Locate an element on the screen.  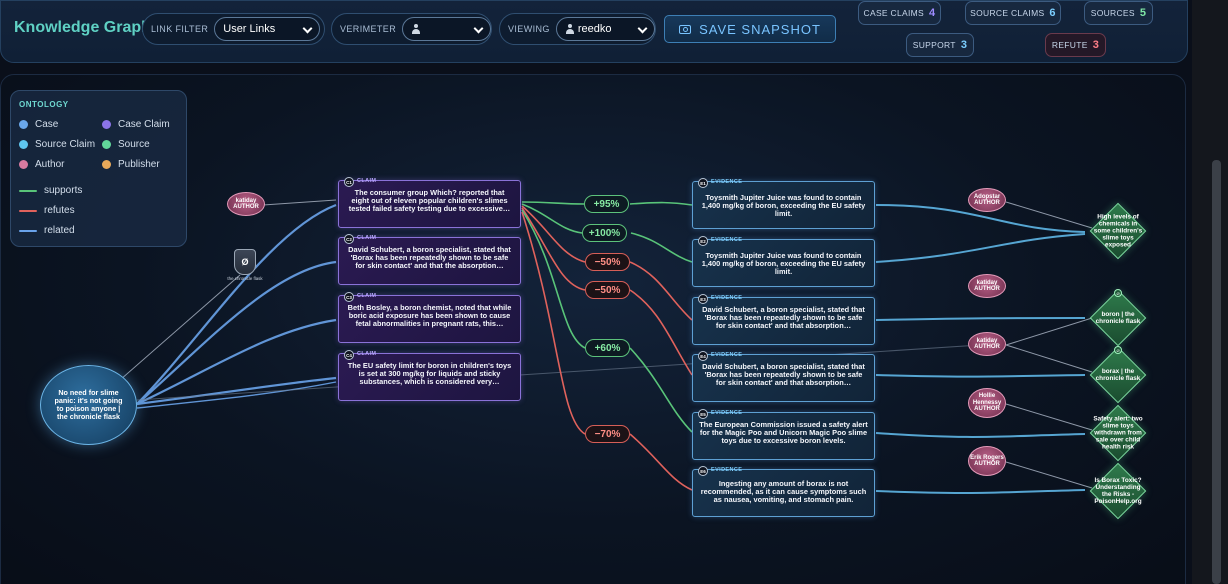
vertical-scrollbar is located at coordinates (1216, 372).